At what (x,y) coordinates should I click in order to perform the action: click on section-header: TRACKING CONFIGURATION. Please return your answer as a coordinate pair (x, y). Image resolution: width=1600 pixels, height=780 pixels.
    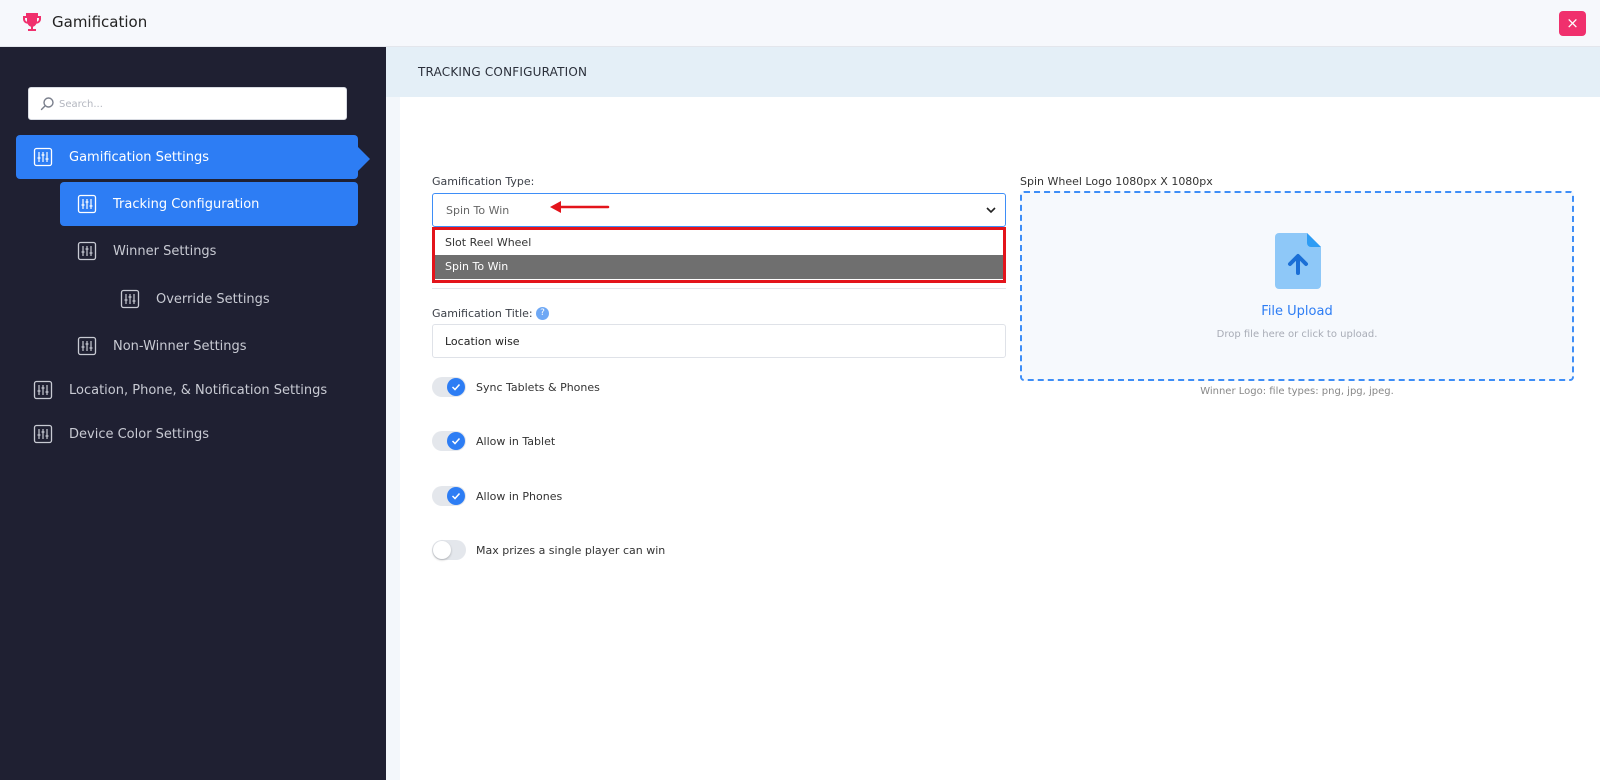
    Looking at the image, I should click on (993, 72).